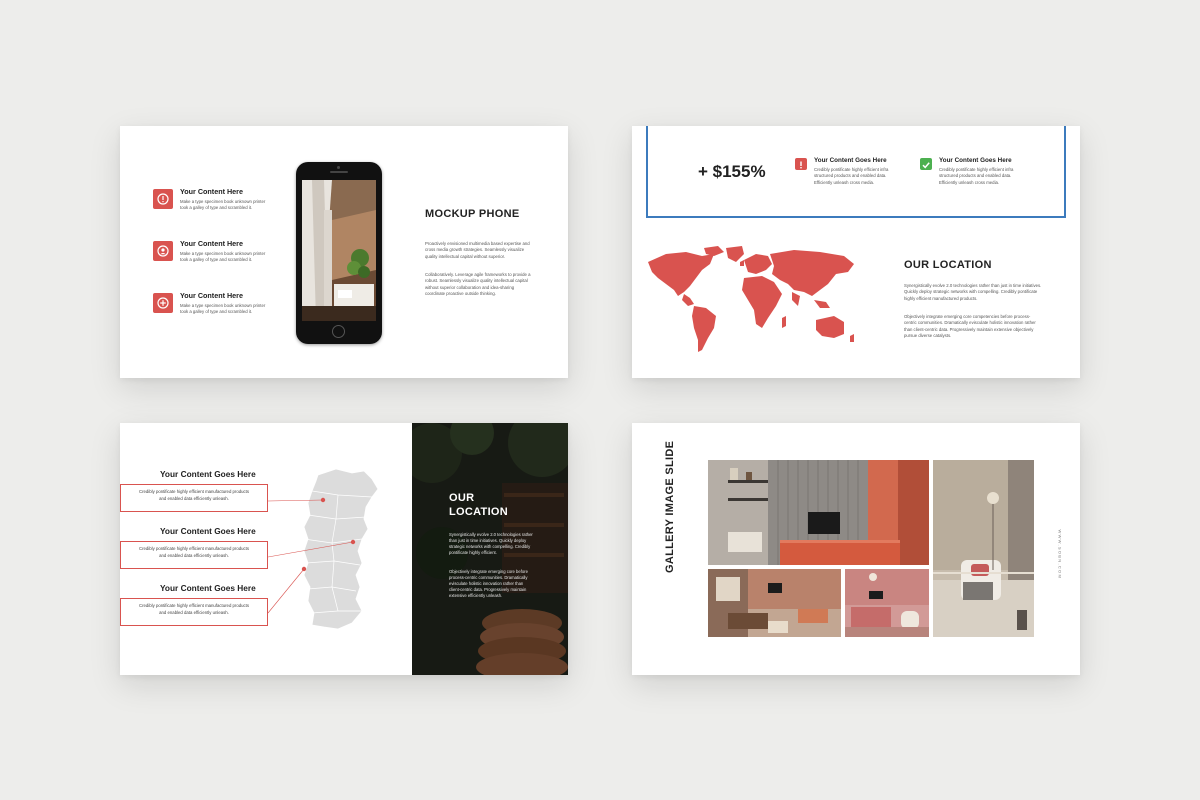  I want to click on plus-icon, so click(163, 303).